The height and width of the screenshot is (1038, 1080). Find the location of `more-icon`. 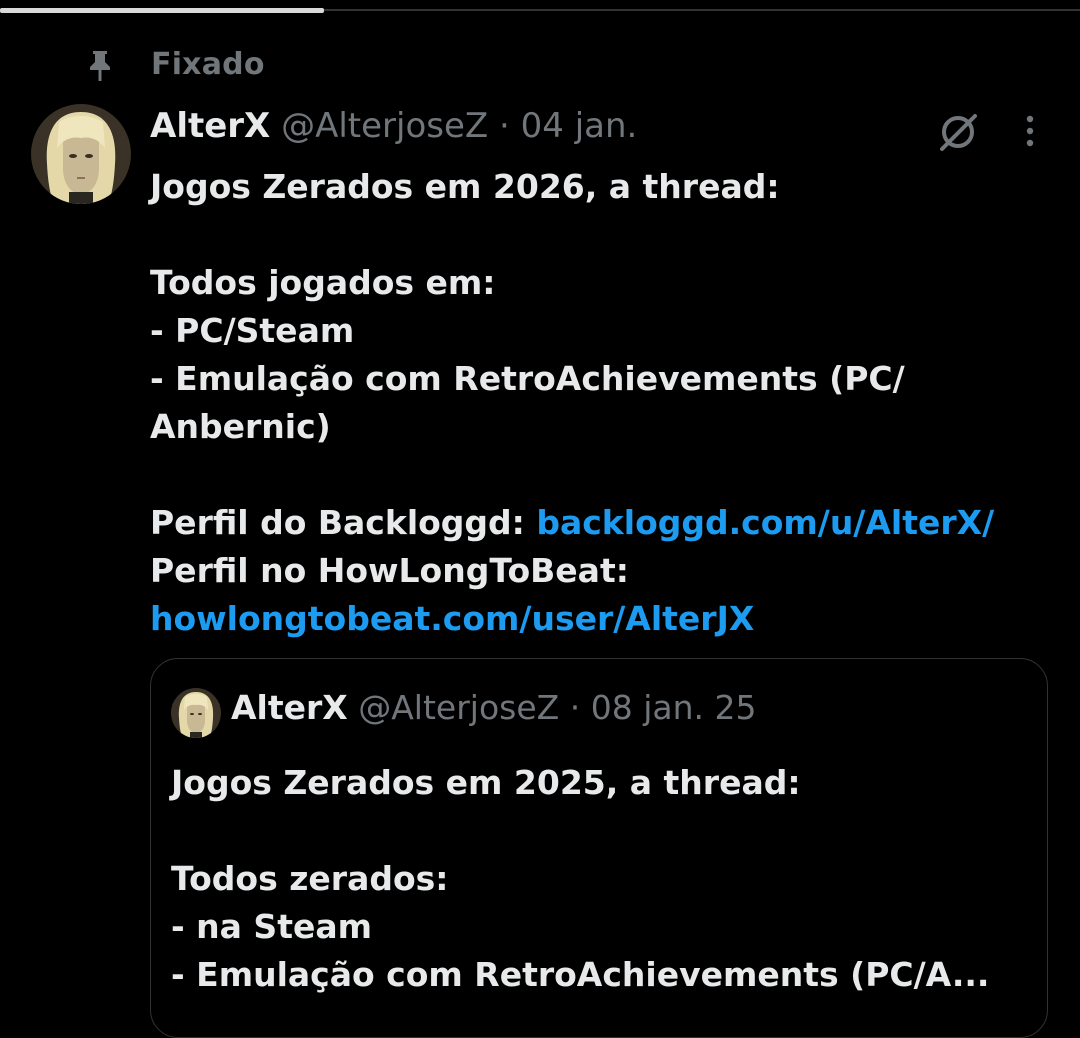

more-icon is located at coordinates (1030, 132).